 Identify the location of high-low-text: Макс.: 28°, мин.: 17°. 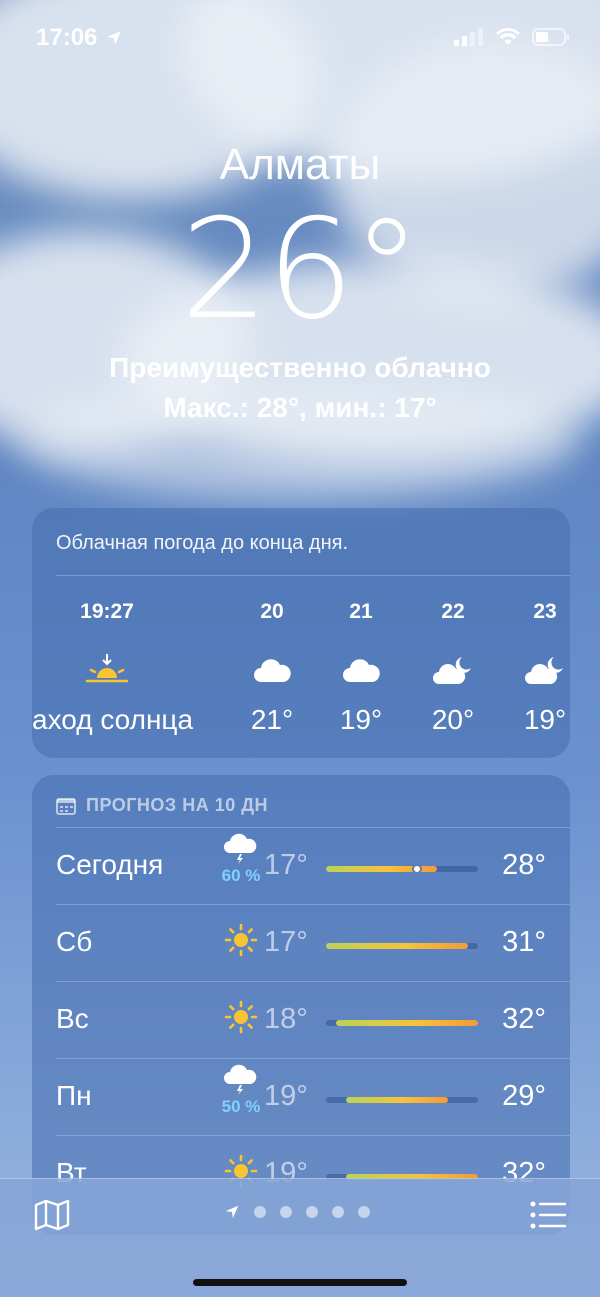
(300, 407).